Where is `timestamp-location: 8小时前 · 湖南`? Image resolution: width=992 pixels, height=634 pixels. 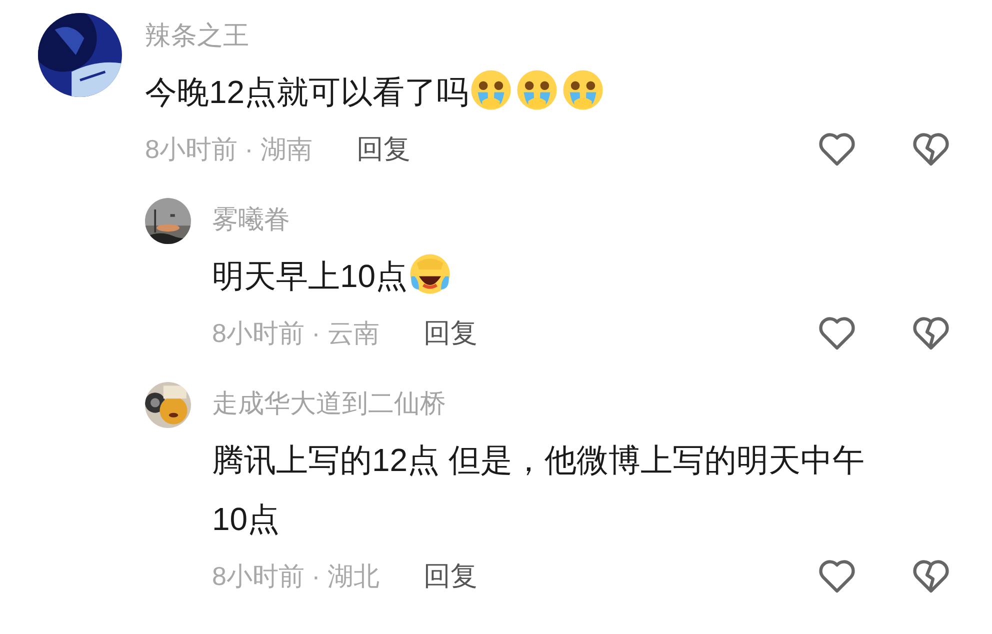
timestamp-location: 8小时前 · 湖南 is located at coordinates (229, 149).